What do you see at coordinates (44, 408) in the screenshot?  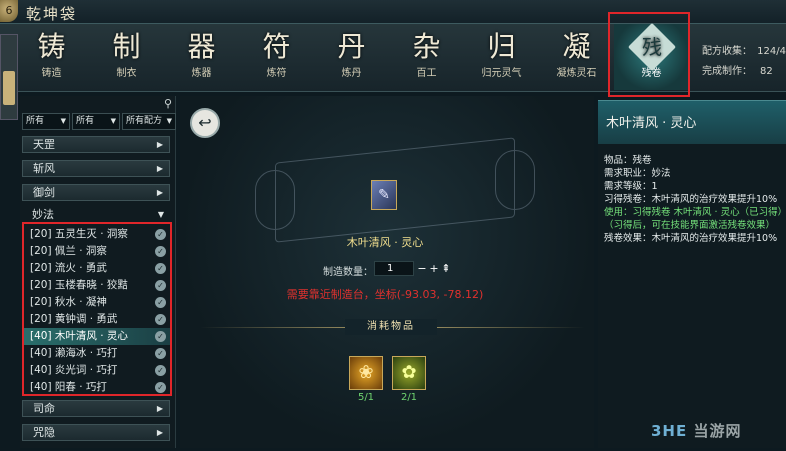 I see `category-label: 司命` at bounding box center [44, 408].